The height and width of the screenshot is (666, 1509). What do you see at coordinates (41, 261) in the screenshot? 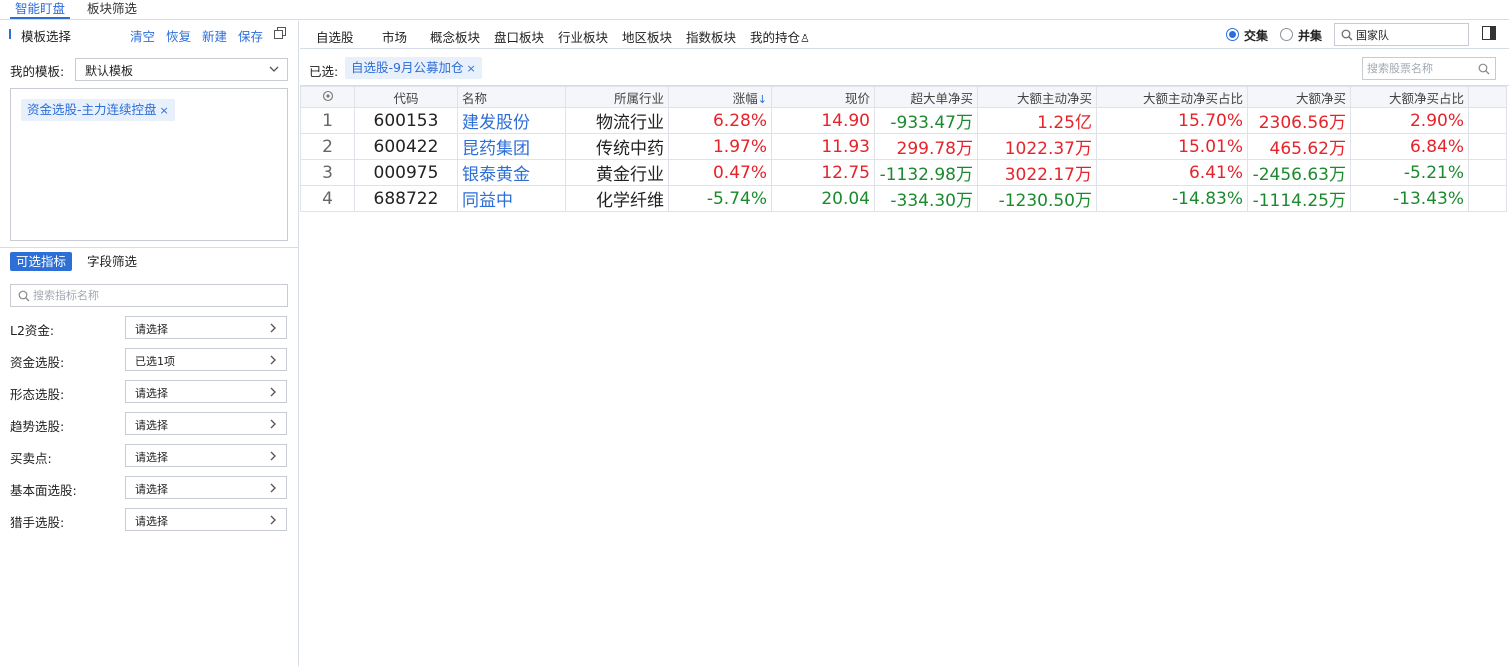
I see `tab-available-indicators: 可选指标` at bounding box center [41, 261].